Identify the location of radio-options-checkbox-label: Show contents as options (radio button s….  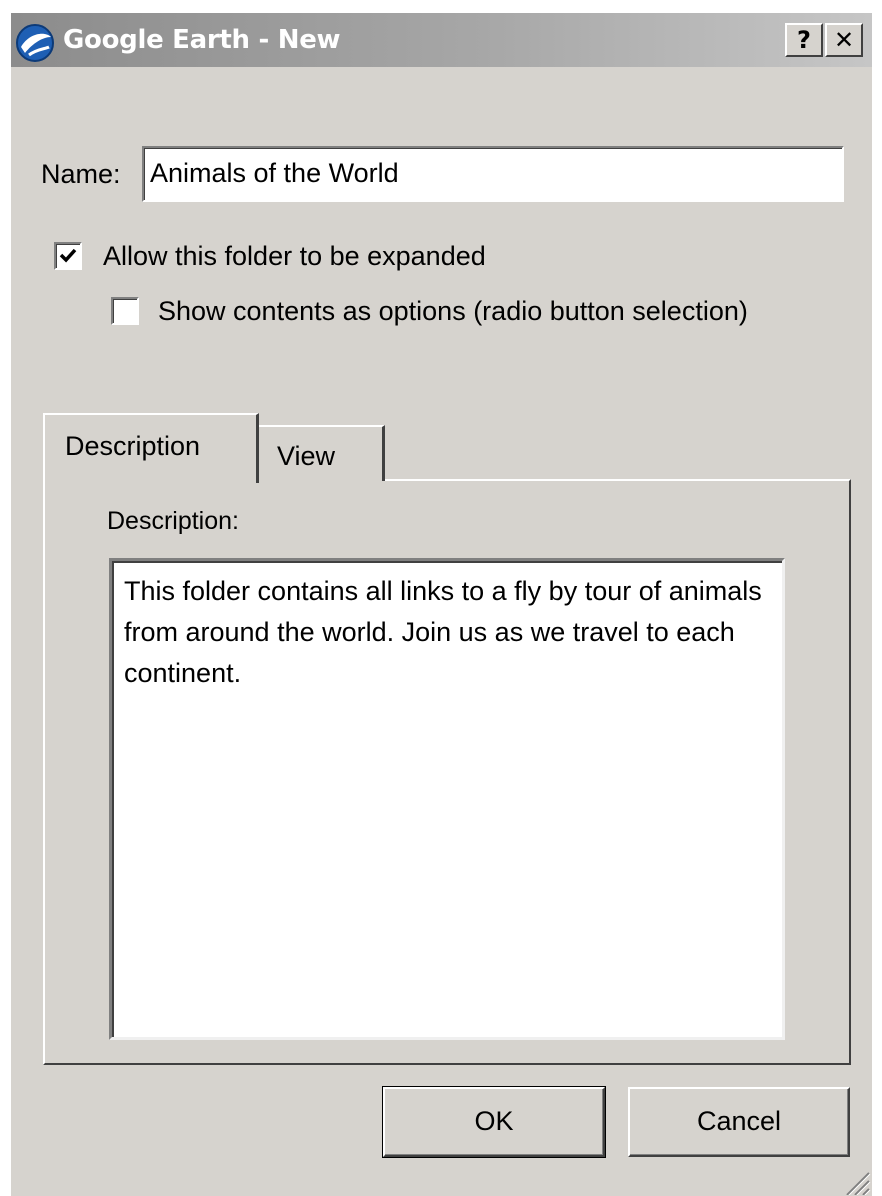
(453, 311).